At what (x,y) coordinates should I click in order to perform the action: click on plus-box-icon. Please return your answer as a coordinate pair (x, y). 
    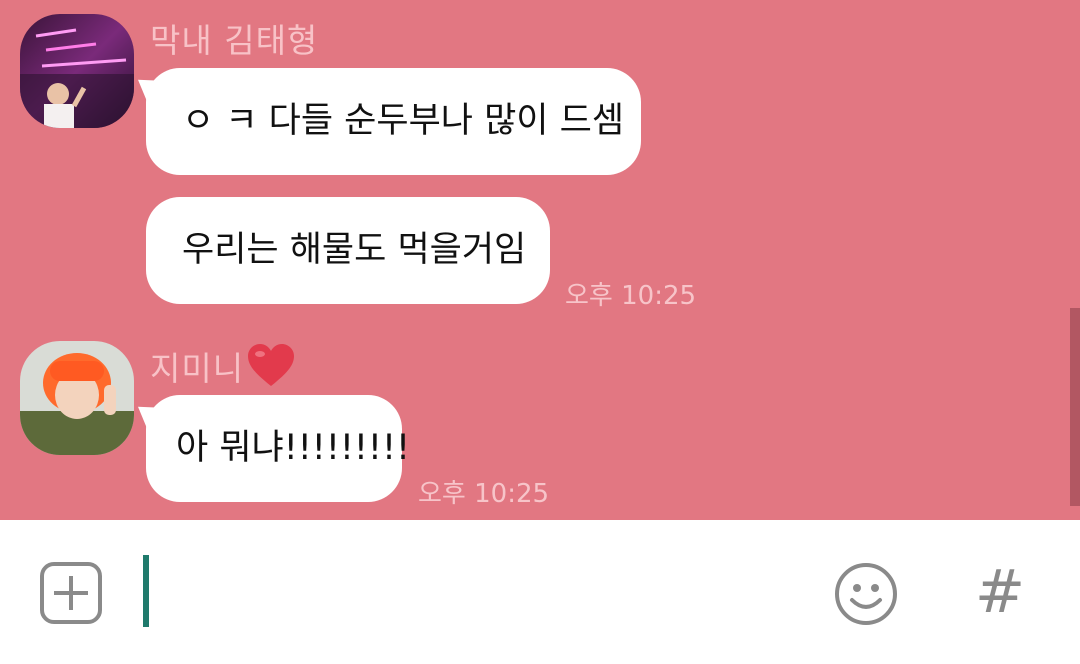
    Looking at the image, I should click on (71, 593).